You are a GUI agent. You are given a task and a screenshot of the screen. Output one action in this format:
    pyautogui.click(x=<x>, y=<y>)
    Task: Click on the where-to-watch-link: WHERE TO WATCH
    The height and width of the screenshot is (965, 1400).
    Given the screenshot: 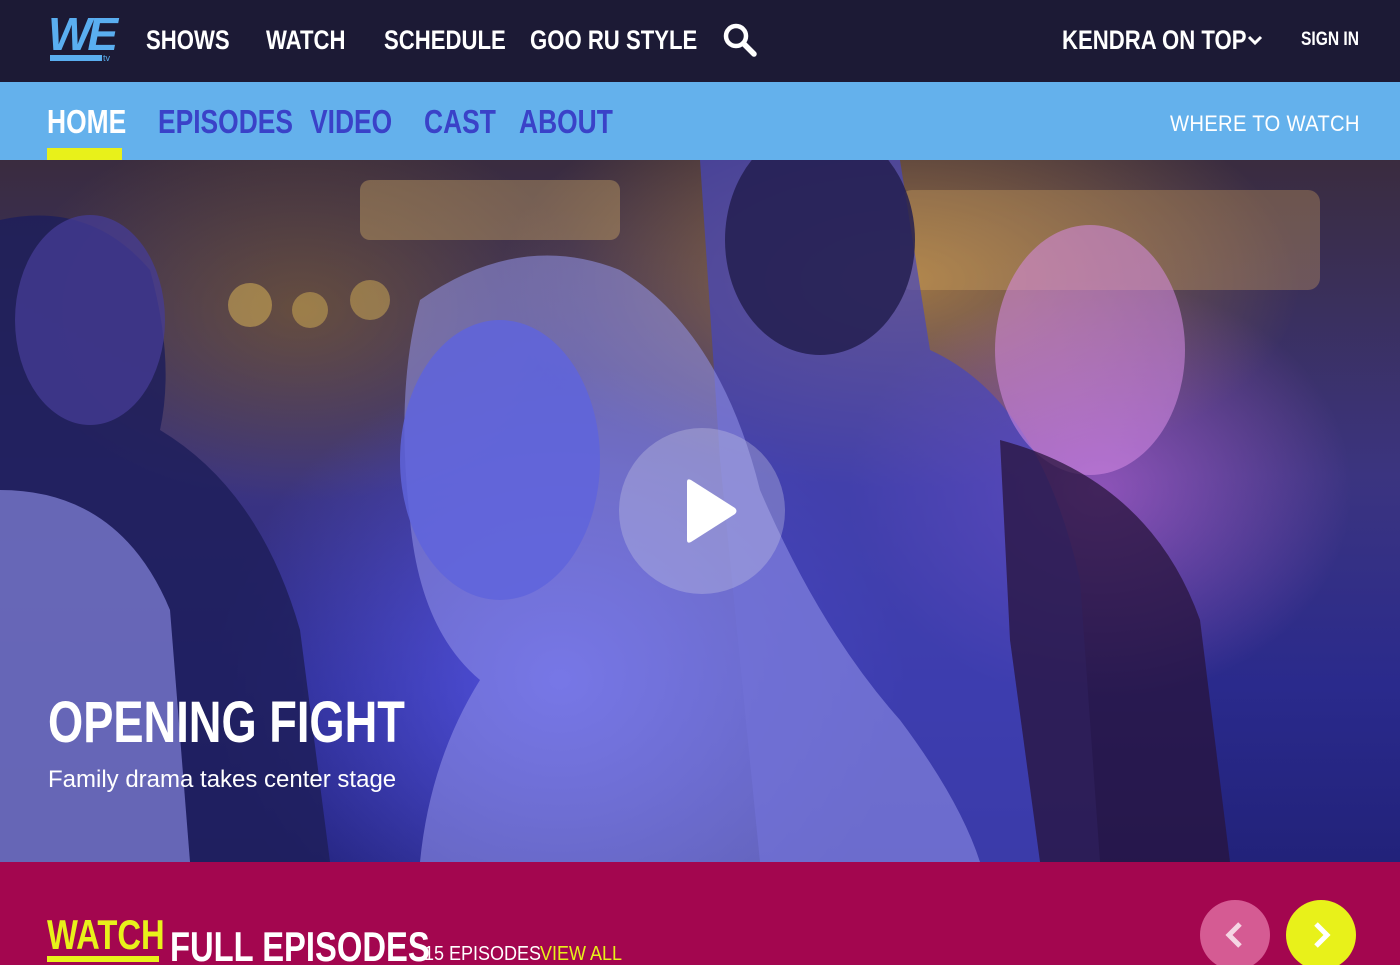 What is the action you would take?
    pyautogui.click(x=1265, y=124)
    